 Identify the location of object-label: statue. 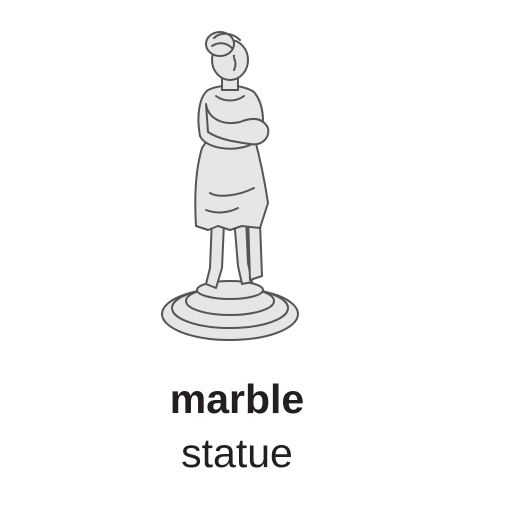
(237, 453).